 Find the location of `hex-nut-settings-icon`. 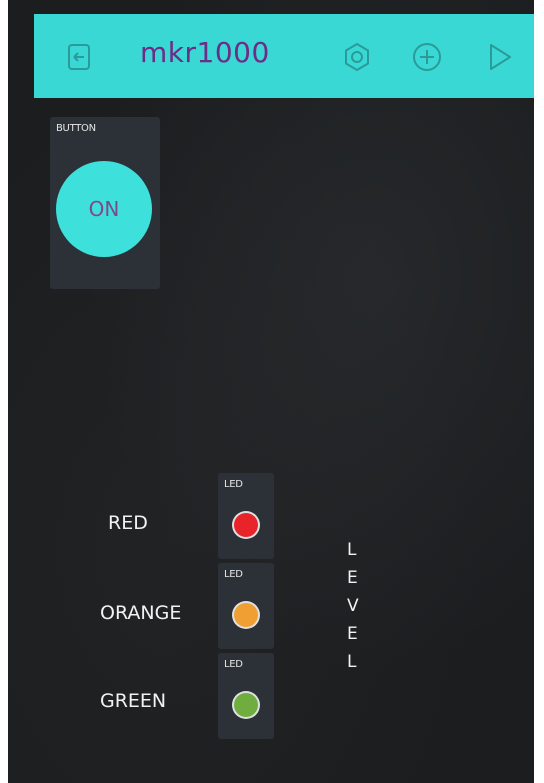

hex-nut-settings-icon is located at coordinates (357, 57).